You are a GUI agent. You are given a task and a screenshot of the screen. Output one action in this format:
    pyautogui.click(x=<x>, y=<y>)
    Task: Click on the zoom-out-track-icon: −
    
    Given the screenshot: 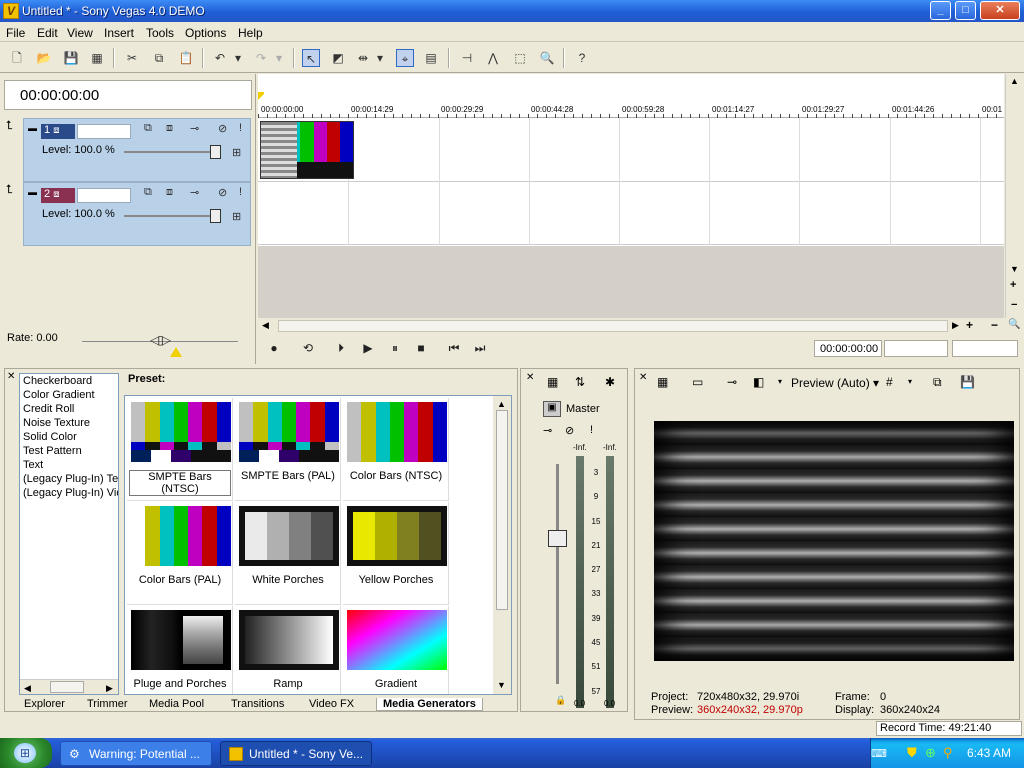 What is the action you would take?
    pyautogui.click(x=1014, y=305)
    